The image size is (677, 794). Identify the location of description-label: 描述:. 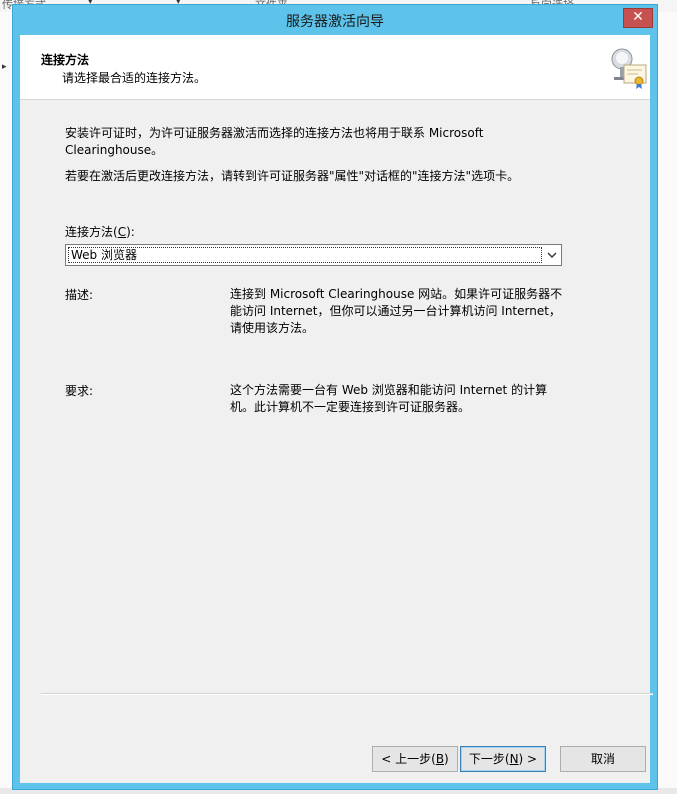
(79, 295).